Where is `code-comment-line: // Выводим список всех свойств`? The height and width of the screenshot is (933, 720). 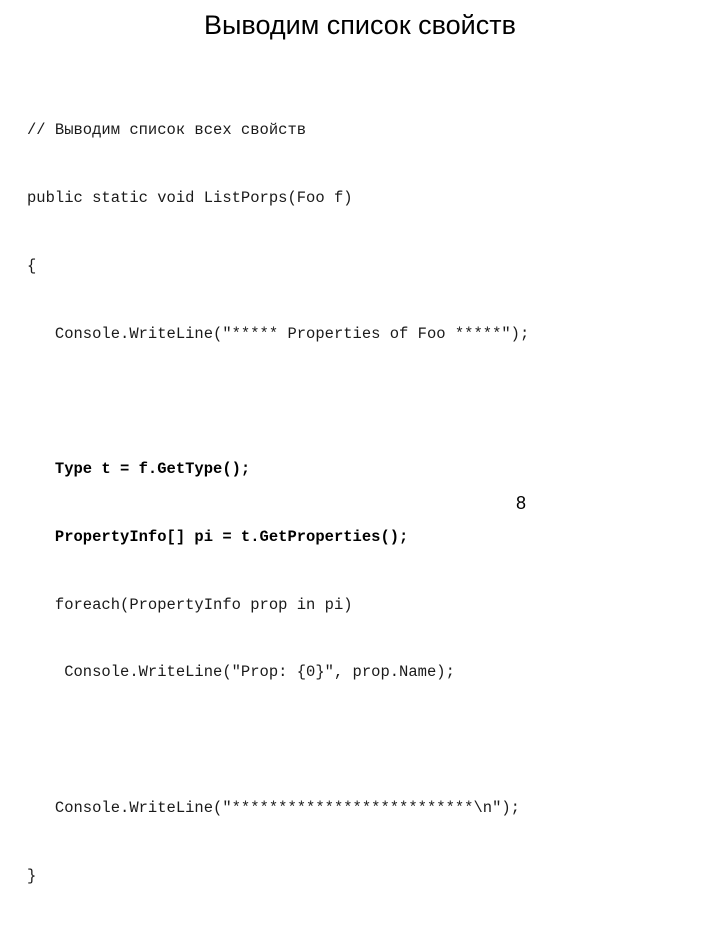
code-comment-line: // Выводим список всех свойств is located at coordinates (167, 130).